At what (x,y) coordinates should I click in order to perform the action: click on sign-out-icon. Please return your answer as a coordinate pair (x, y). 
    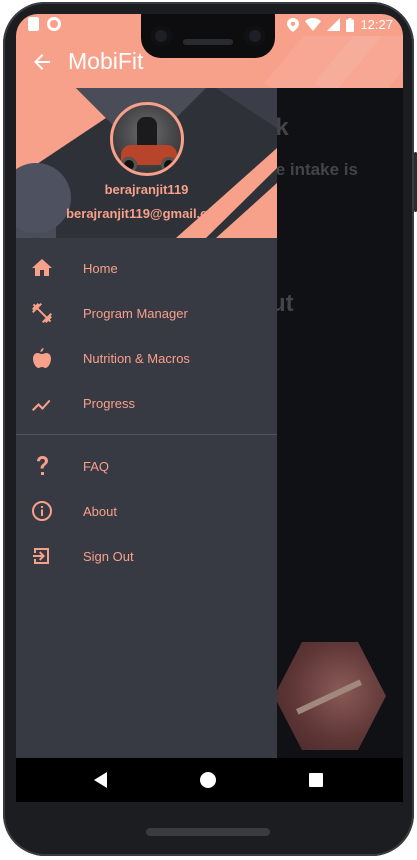
    Looking at the image, I should click on (41, 556).